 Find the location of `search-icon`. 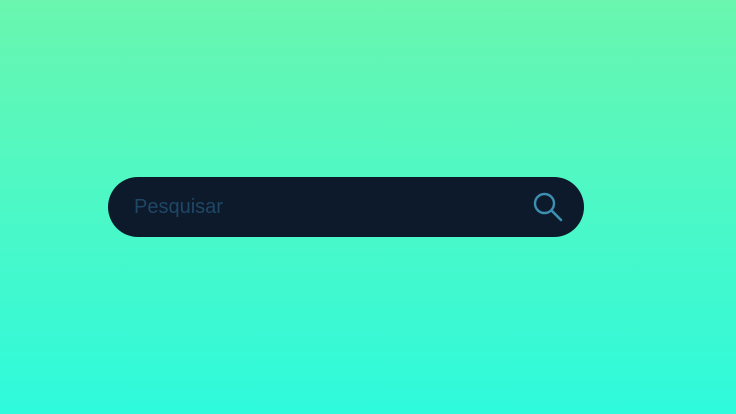

search-icon is located at coordinates (548, 207).